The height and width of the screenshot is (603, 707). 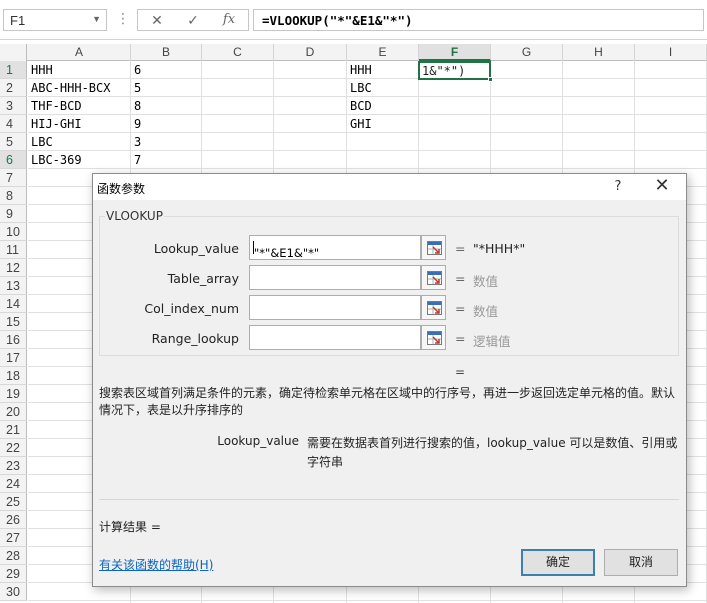 I want to click on row-header-9: 9, so click(x=13, y=214).